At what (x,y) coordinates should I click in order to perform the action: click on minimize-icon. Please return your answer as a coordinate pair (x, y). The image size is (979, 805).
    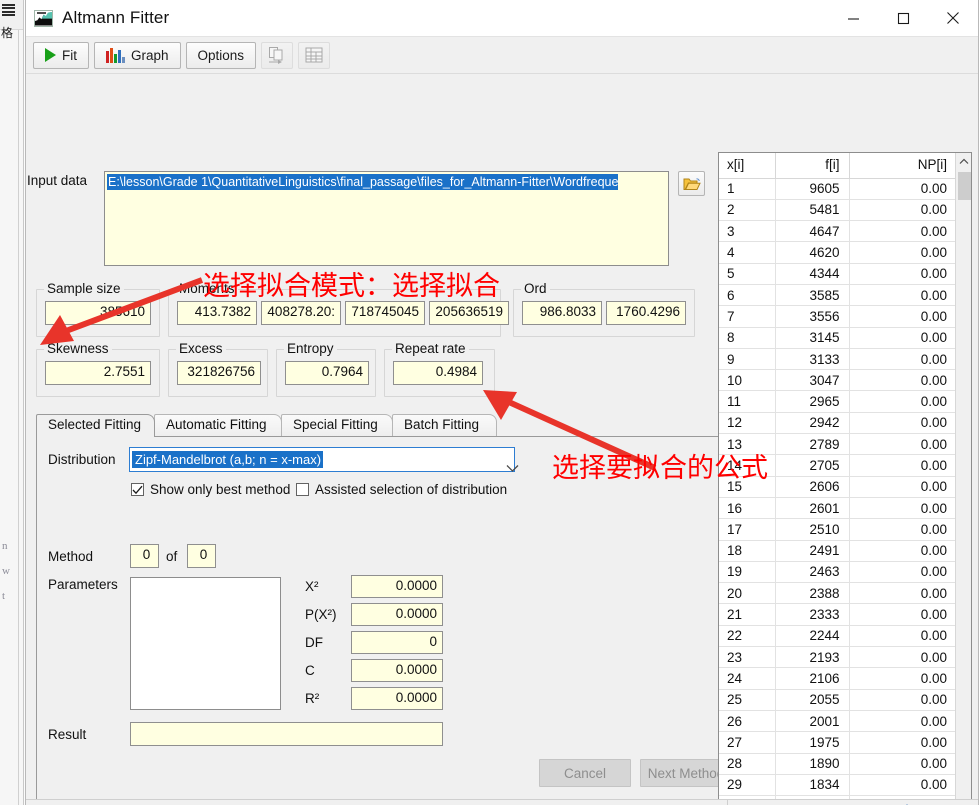
    Looking at the image, I should click on (853, 18).